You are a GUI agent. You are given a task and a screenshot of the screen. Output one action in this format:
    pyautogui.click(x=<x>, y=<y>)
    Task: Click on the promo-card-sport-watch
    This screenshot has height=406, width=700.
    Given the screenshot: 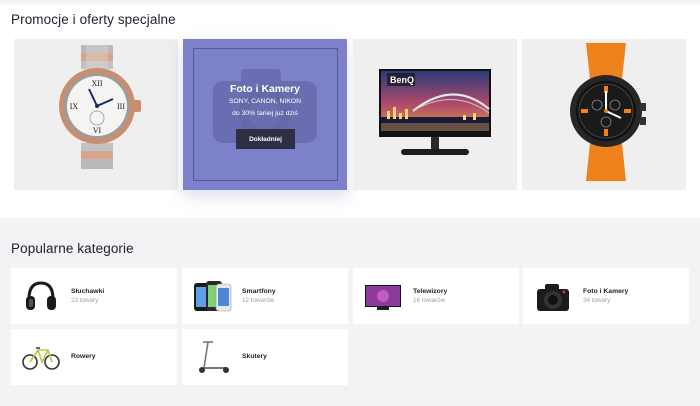 What is the action you would take?
    pyautogui.click(x=604, y=114)
    